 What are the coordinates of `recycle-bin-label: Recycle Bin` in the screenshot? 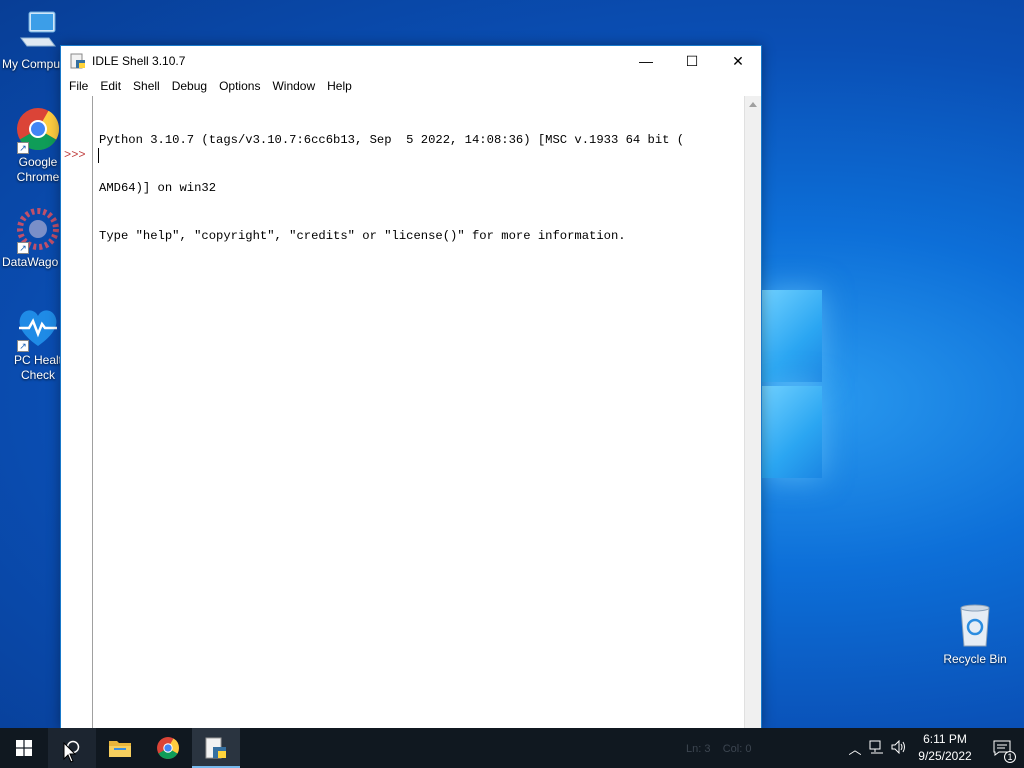 It's located at (975, 659).